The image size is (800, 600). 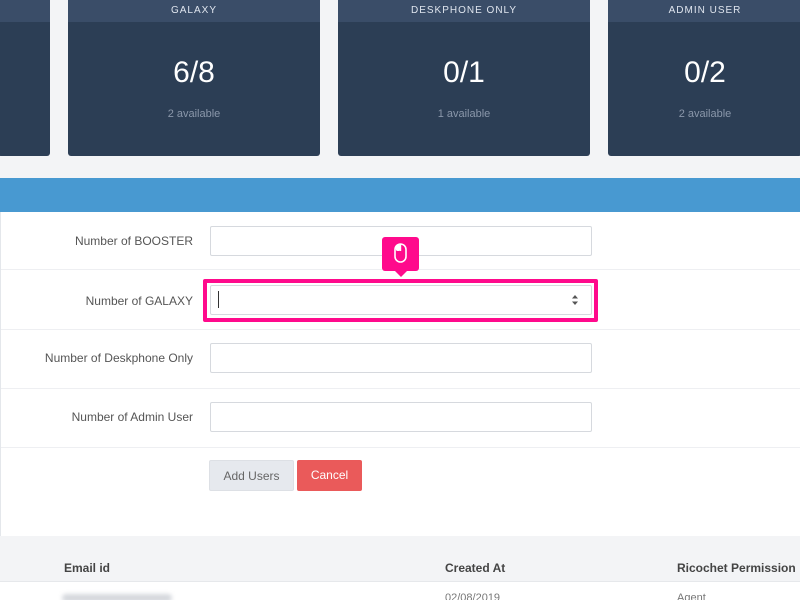 I want to click on card-value: 0/2, so click(x=705, y=72).